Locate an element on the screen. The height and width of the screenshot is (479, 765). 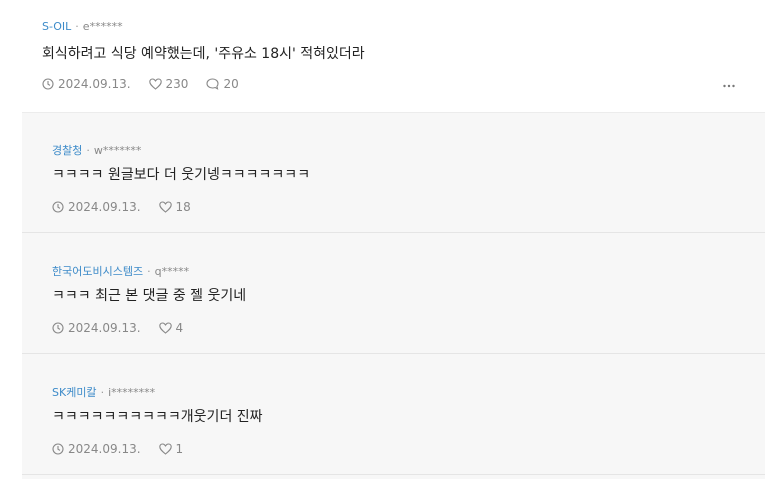
comment-stats: 2024.09.13. 18 is located at coordinates (130, 207).